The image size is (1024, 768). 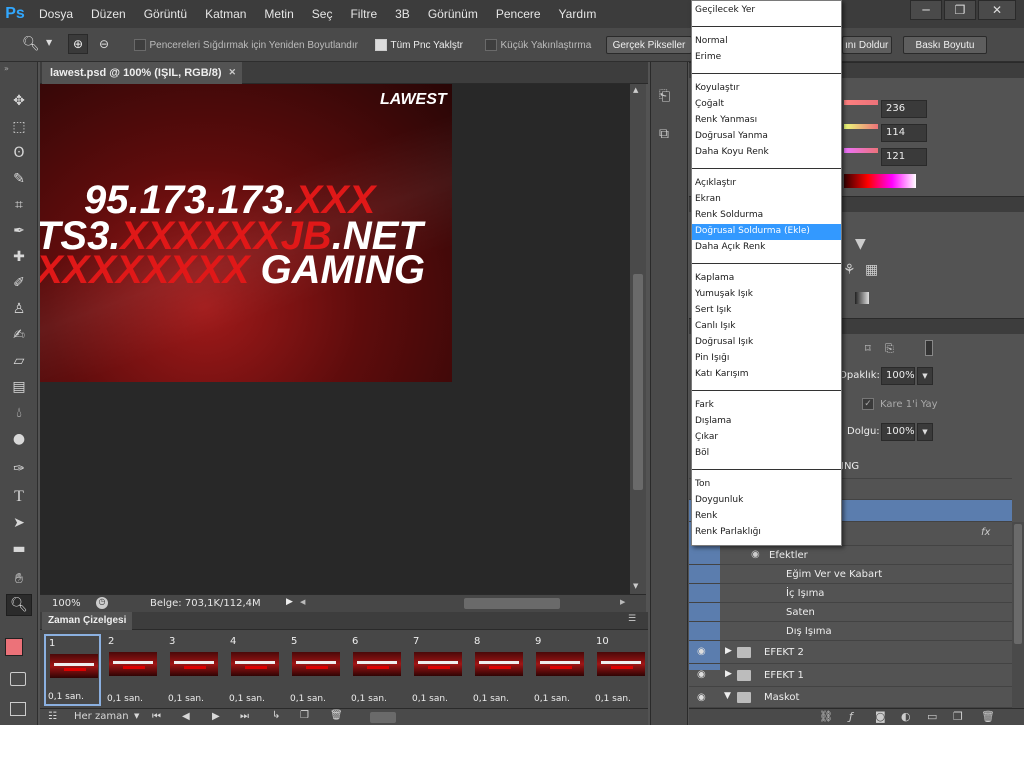 I want to click on clone-stamp-tool-icon: ♙, so click(x=19, y=309).